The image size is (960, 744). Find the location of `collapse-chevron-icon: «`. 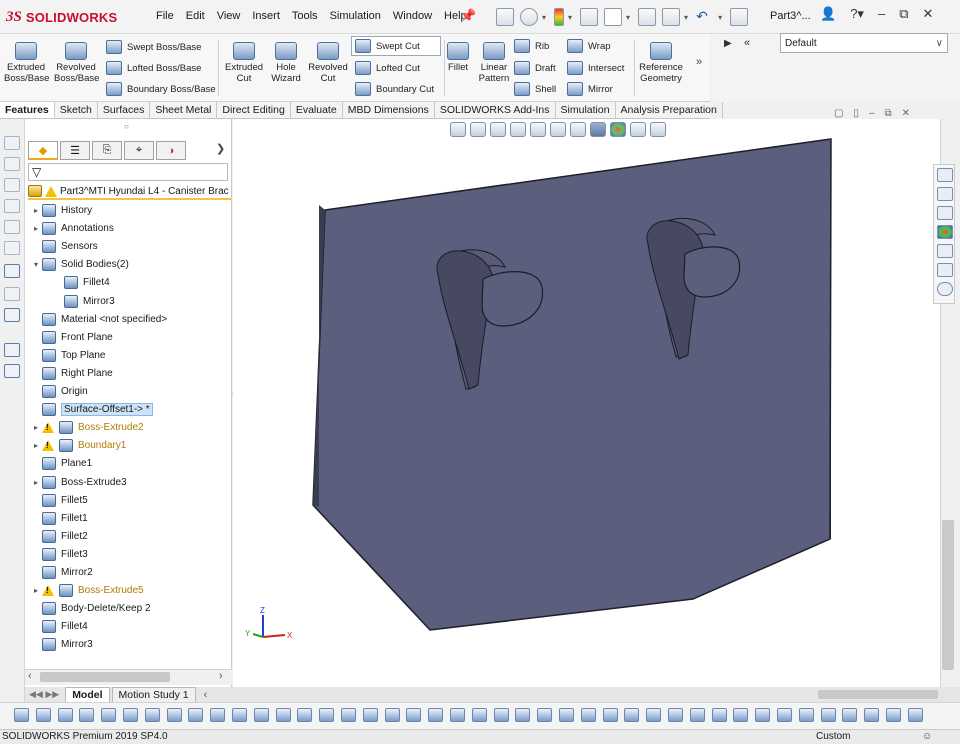

collapse-chevron-icon: « is located at coordinates (747, 43).